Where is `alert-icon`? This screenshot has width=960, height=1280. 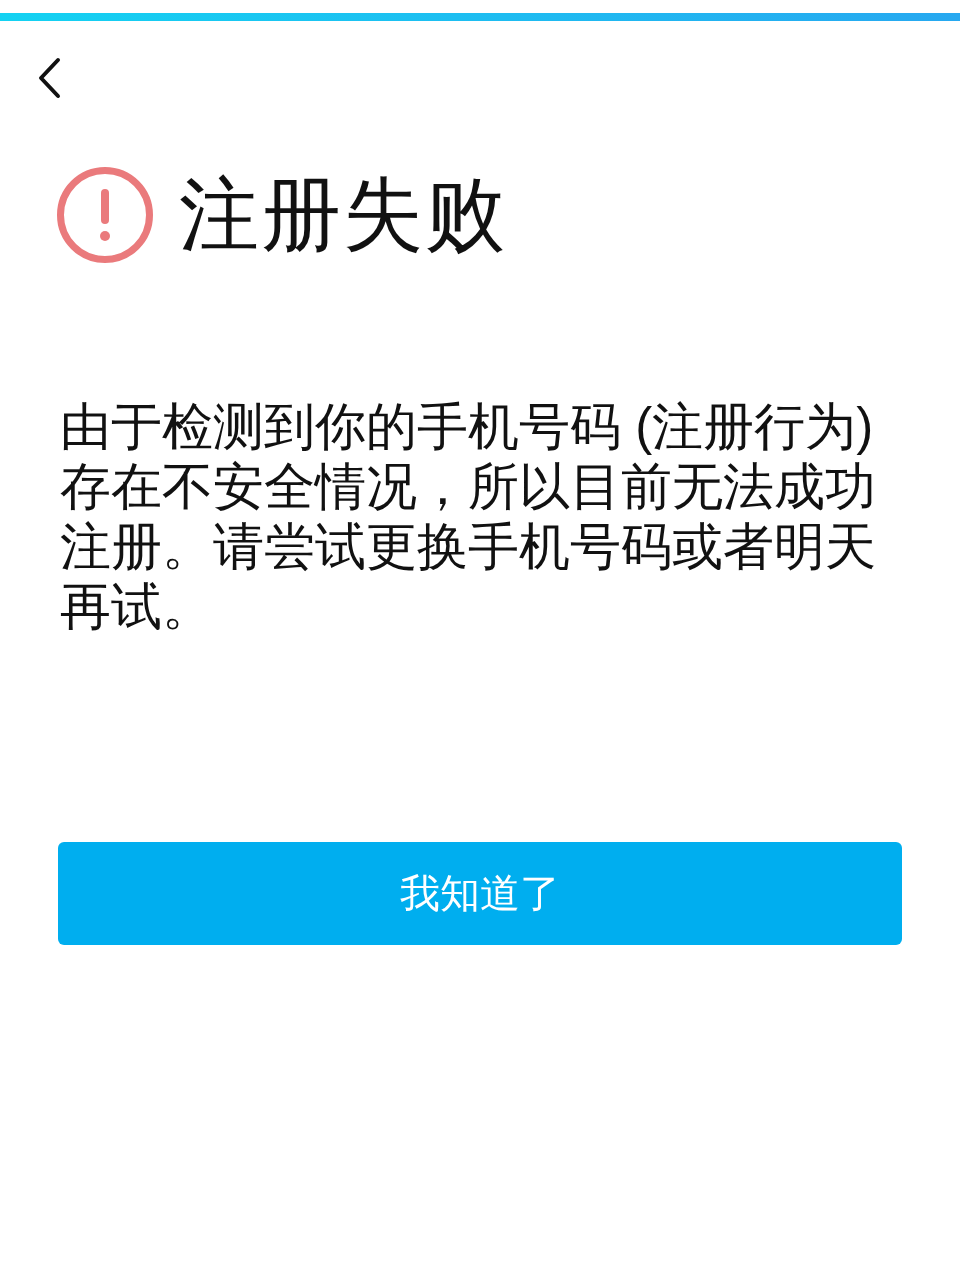 alert-icon is located at coordinates (105, 215).